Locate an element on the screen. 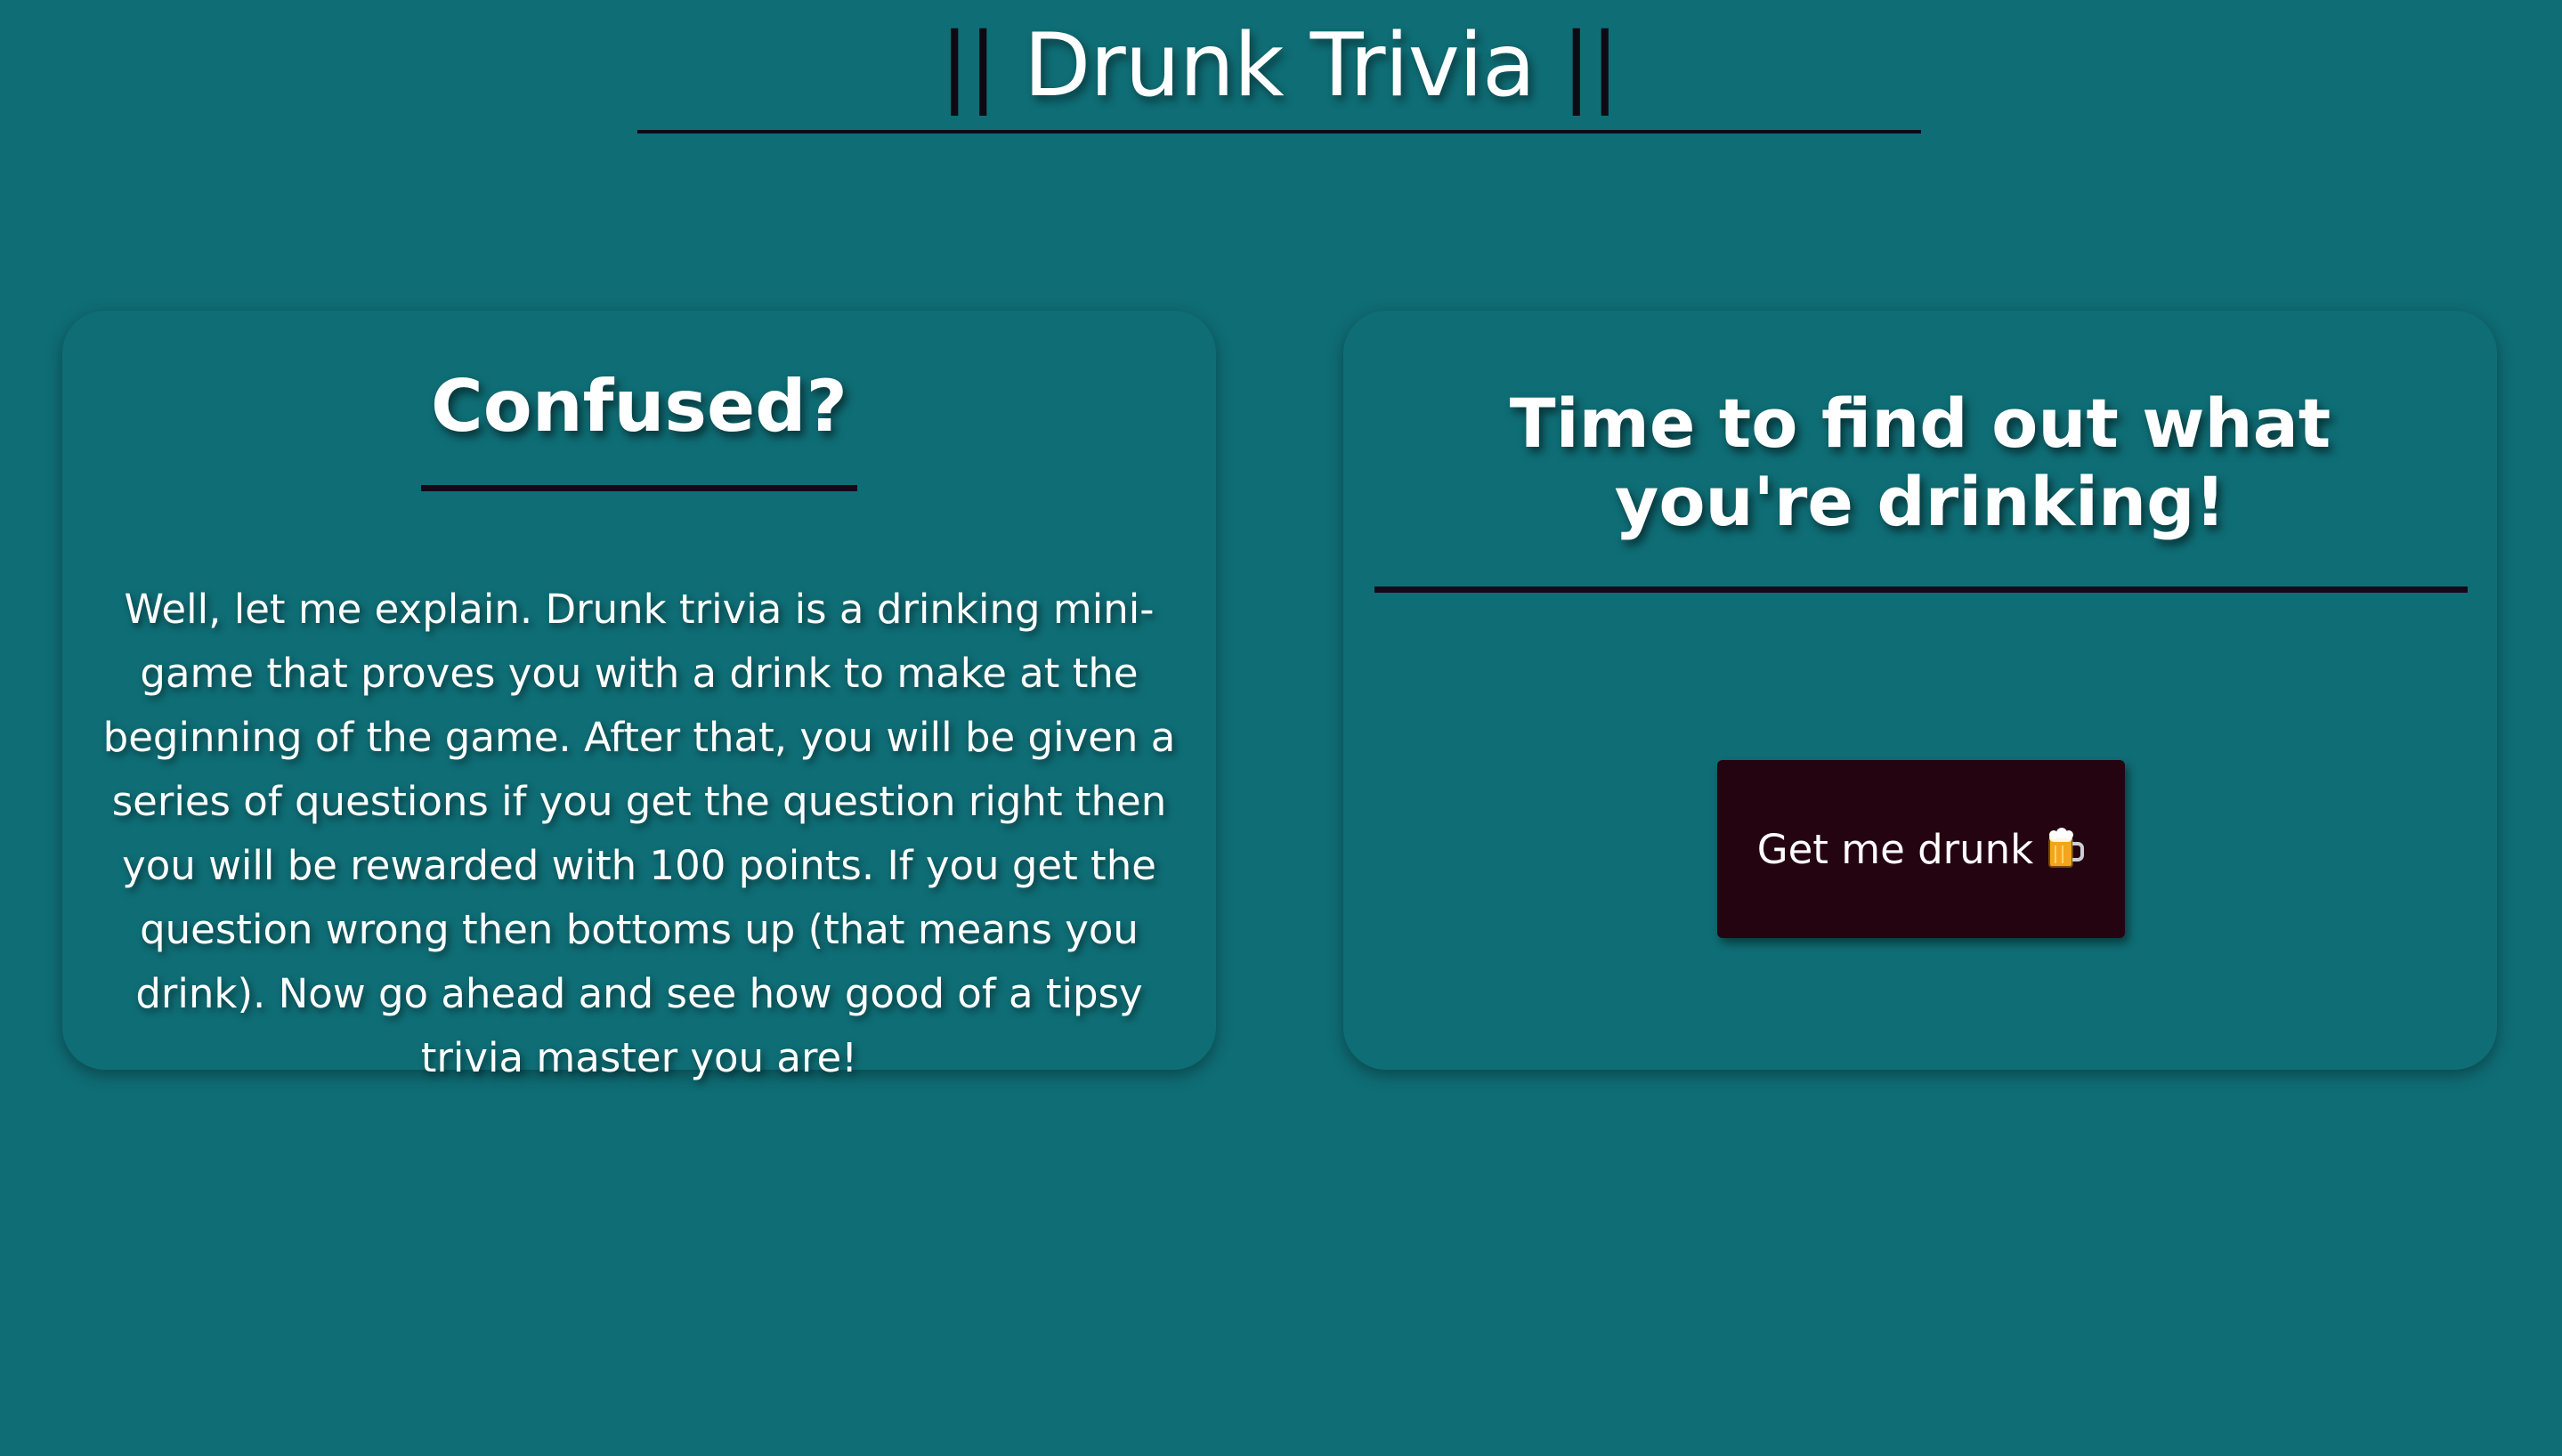 Image resolution: width=2562 pixels, height=1456 pixels. info-card-divider is located at coordinates (639, 488).